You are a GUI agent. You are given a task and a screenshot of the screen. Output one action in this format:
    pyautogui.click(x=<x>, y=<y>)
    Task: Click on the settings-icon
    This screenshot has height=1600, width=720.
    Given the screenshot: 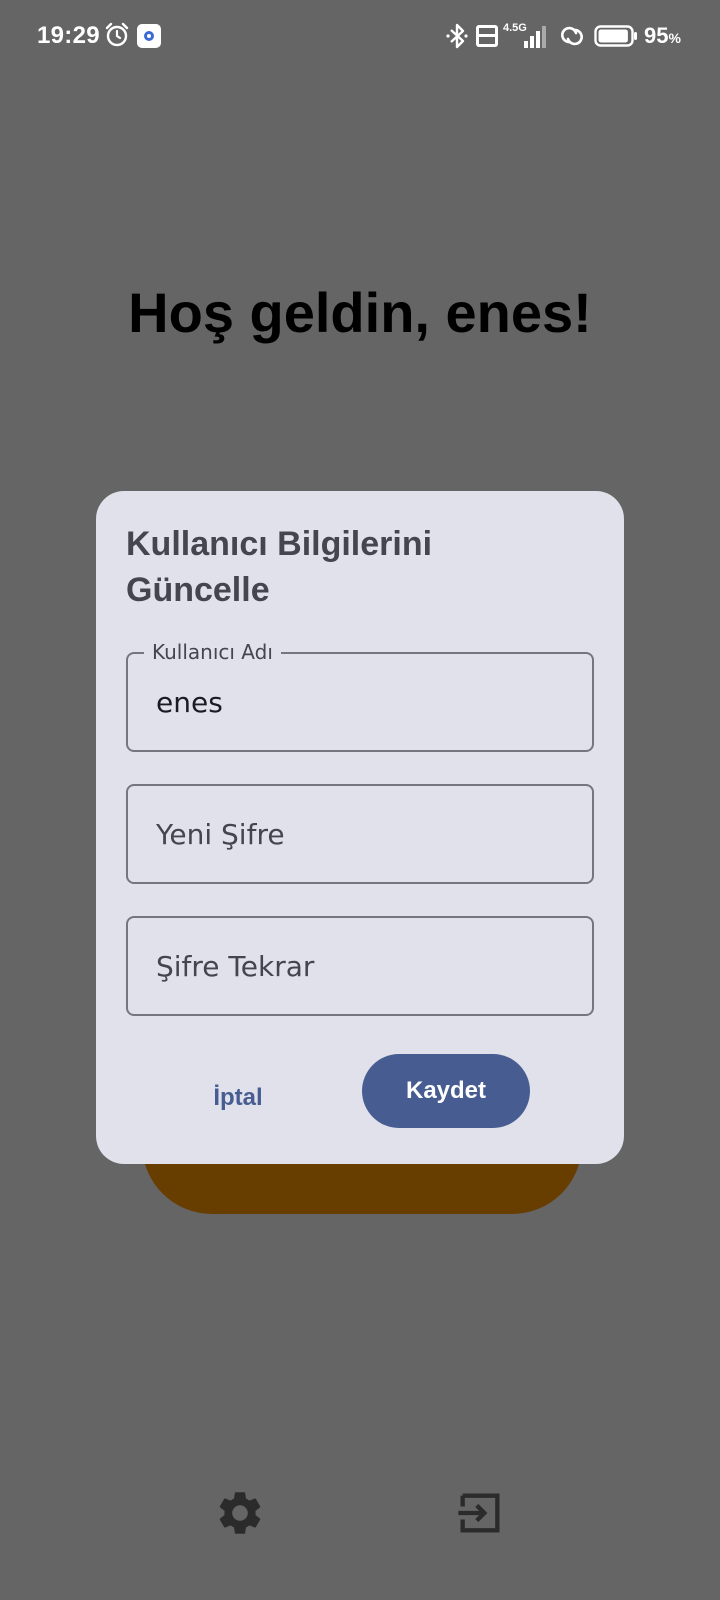 What is the action you would take?
    pyautogui.click(x=240, y=1513)
    